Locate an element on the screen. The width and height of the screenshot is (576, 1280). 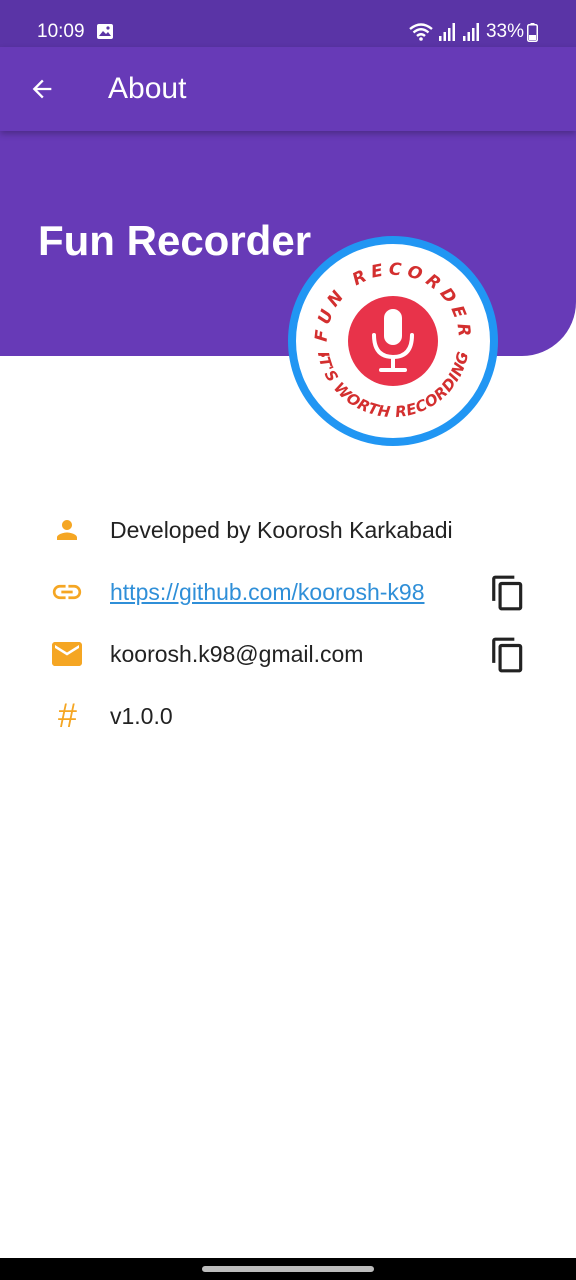
back-button is located at coordinates (42, 89).